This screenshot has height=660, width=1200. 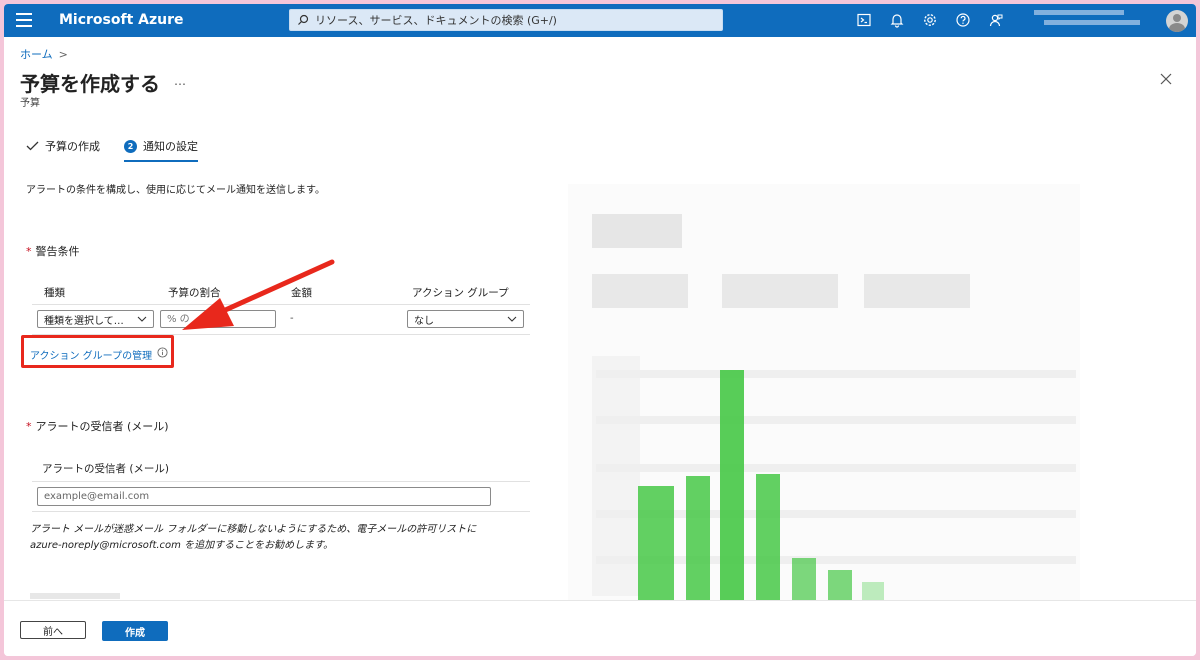 What do you see at coordinates (36, 54) in the screenshot?
I see `breadcrumb-home: ホーム` at bounding box center [36, 54].